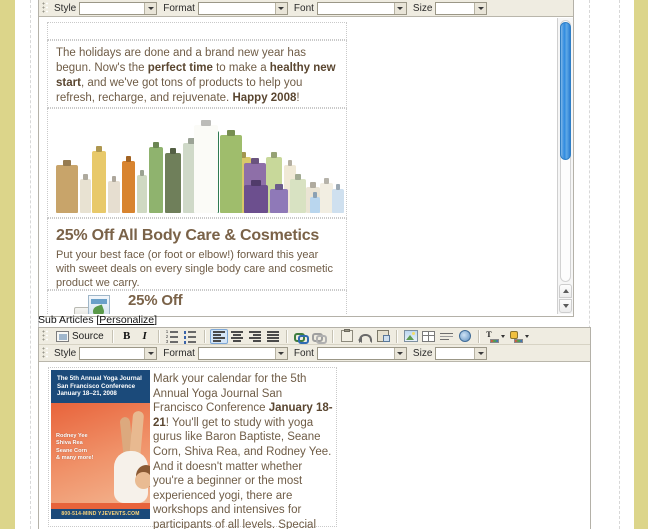 Image resolution: width=656 pixels, height=529 pixels. What do you see at coordinates (197, 31) in the screenshot?
I see `content-spacer-cell` at bounding box center [197, 31].